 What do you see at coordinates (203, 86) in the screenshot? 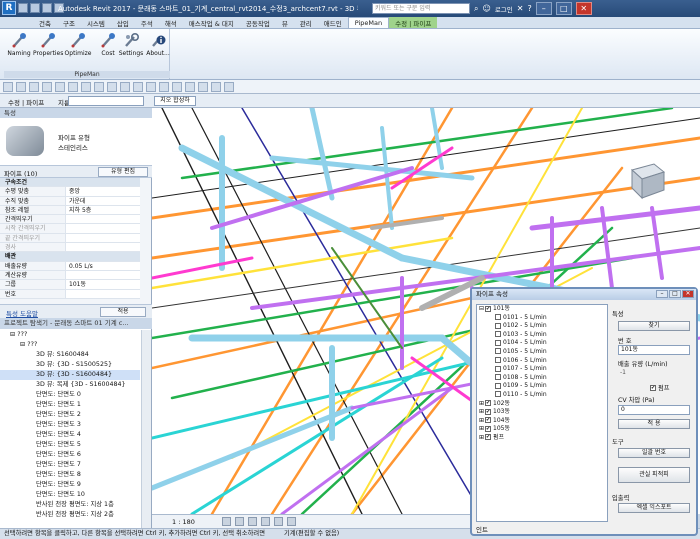
I see `offset-icon` at bounding box center [203, 86].